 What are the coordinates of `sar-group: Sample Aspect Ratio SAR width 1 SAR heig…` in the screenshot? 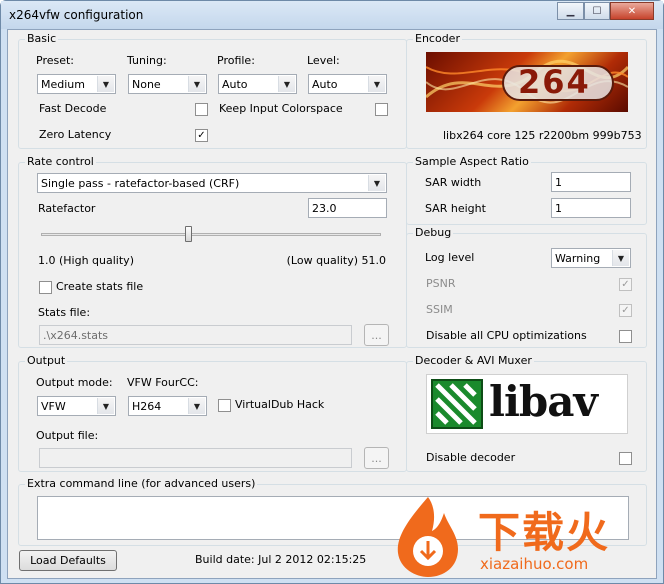 It's located at (526, 190).